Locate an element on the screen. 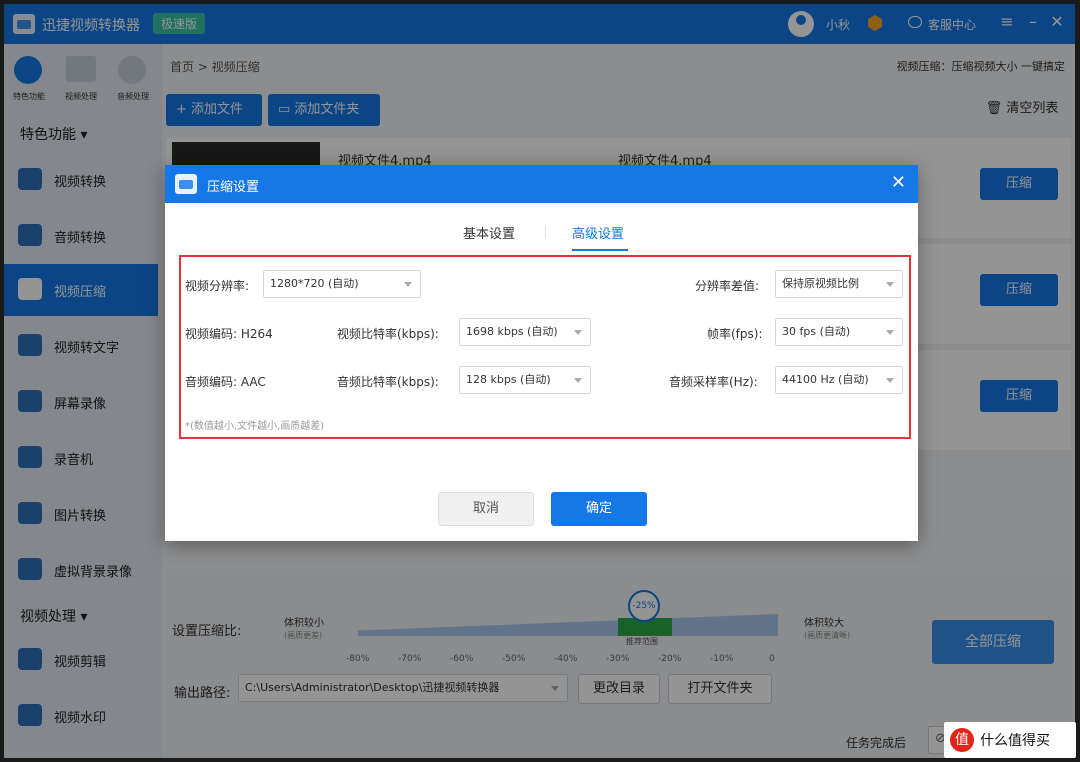  tab-basic-settings: 基本设置 is located at coordinates (489, 232).